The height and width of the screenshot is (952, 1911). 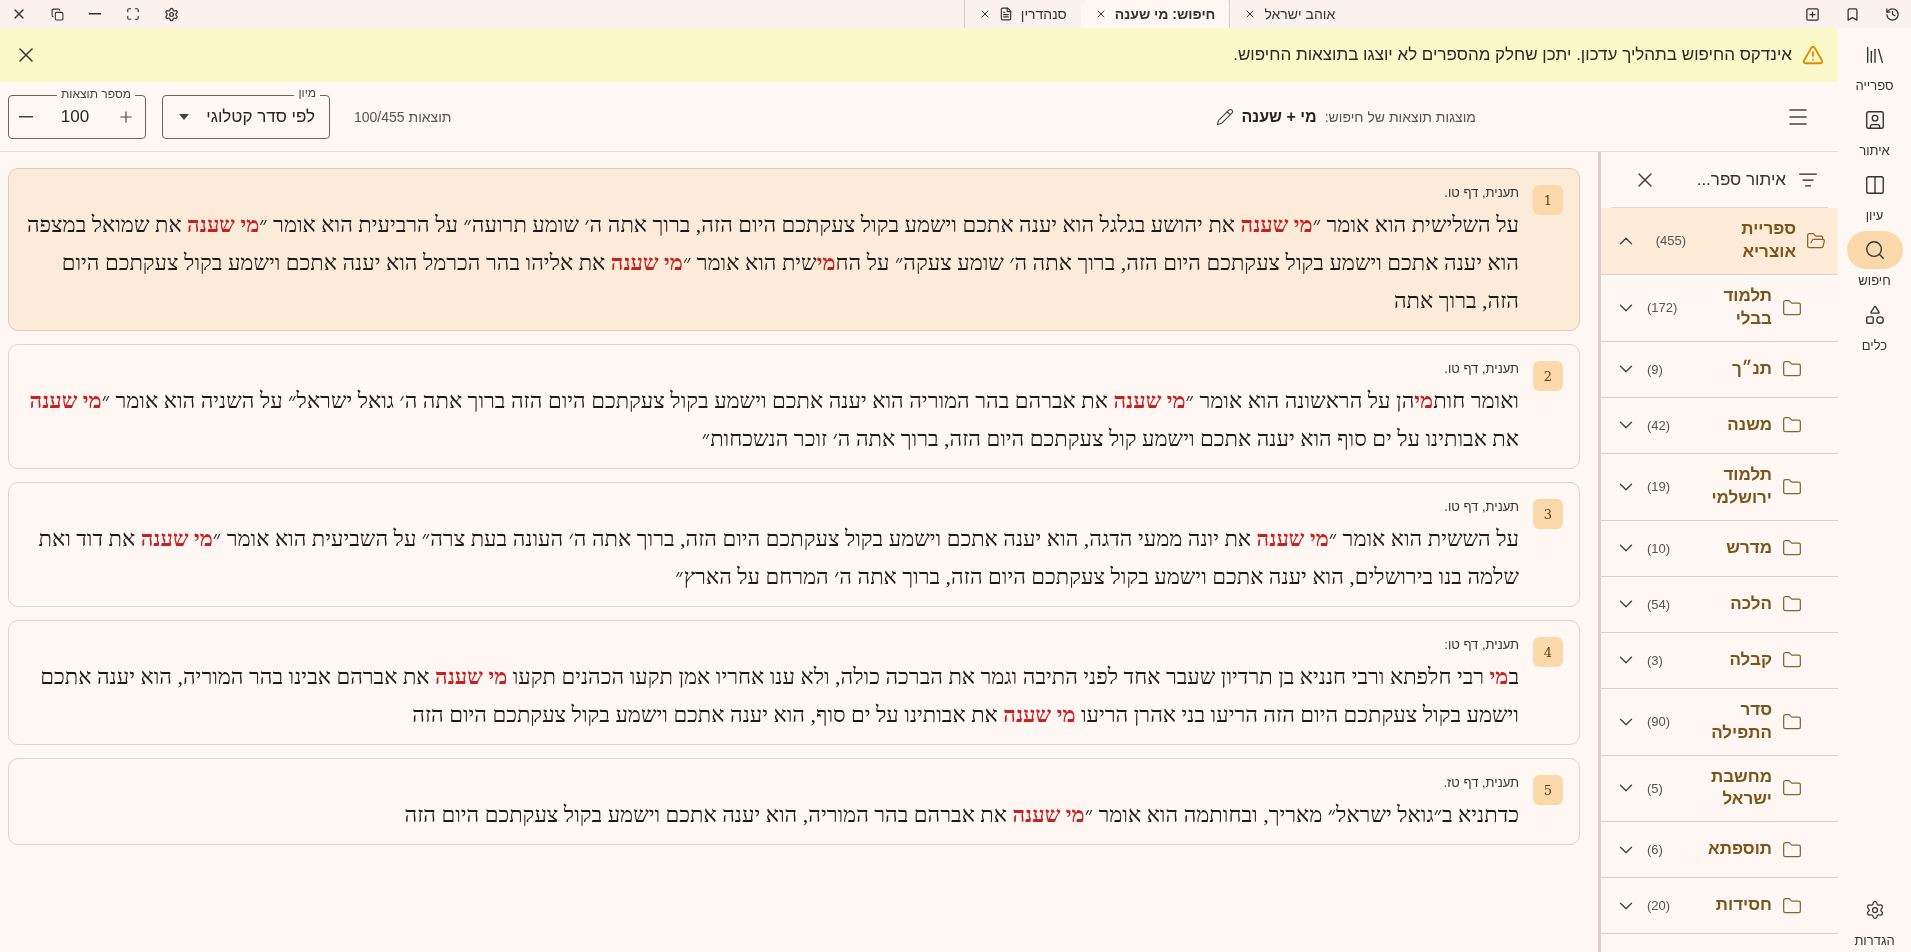 What do you see at coordinates (1813, 55) in the screenshot?
I see `warning-icon` at bounding box center [1813, 55].